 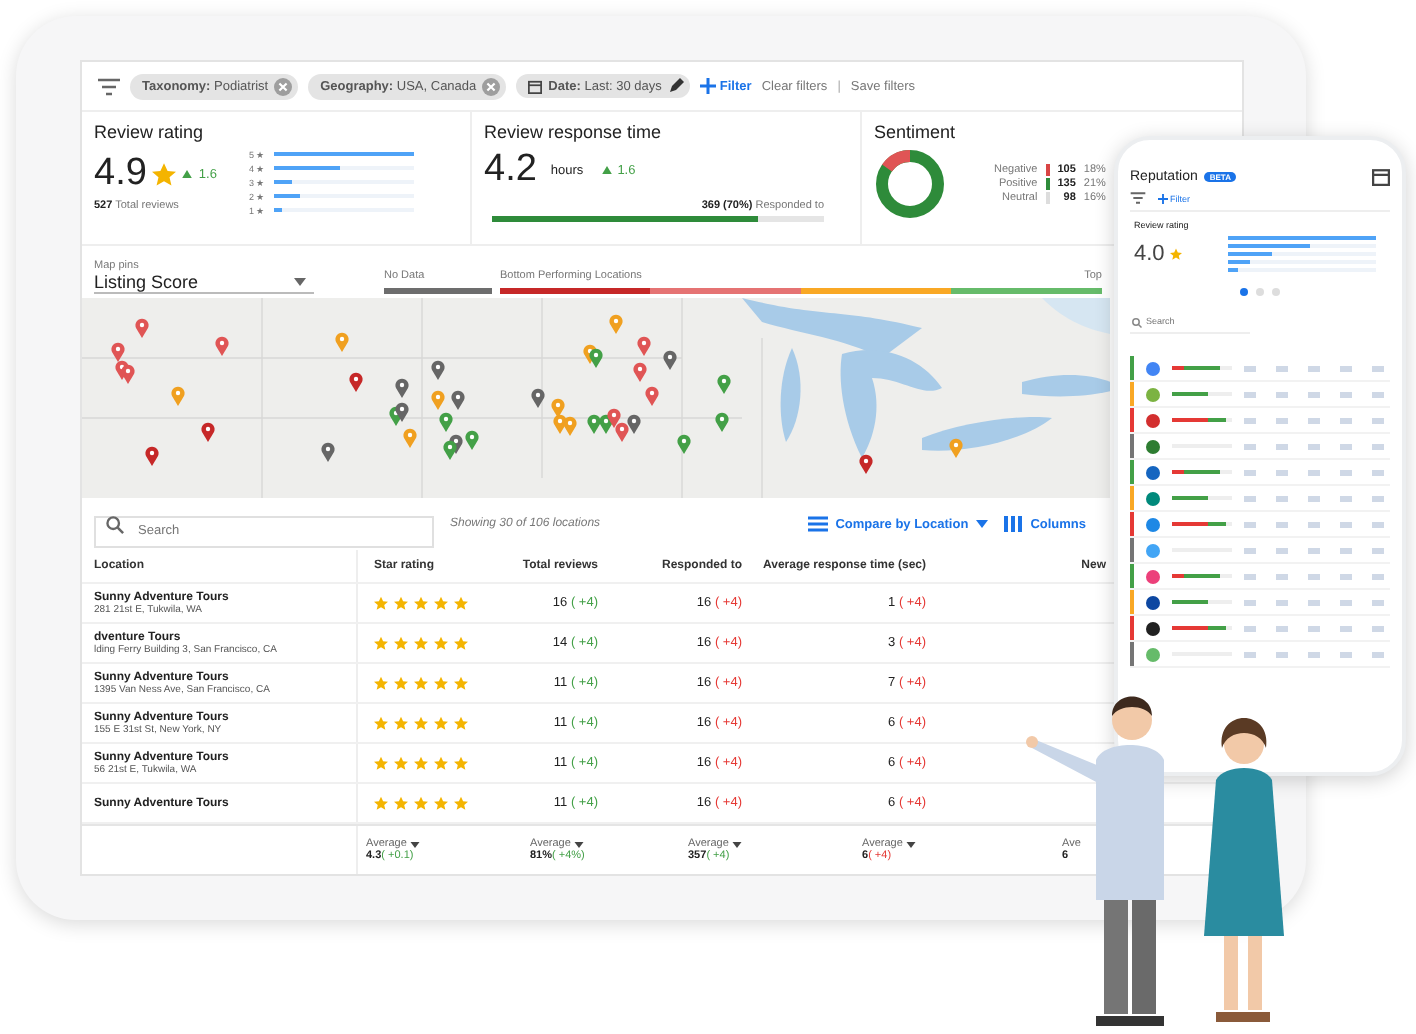 I want to click on columns-icon, so click(x=1013, y=524).